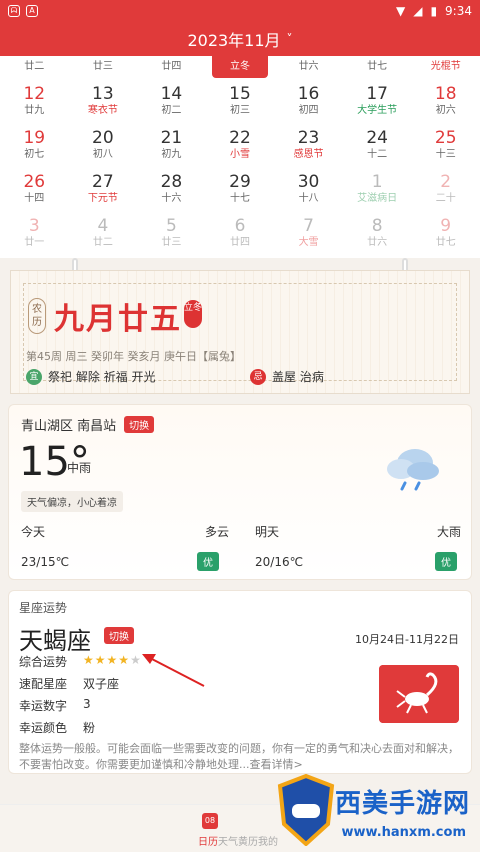  I want to click on calendar-day: 2 二十, so click(445, 188).